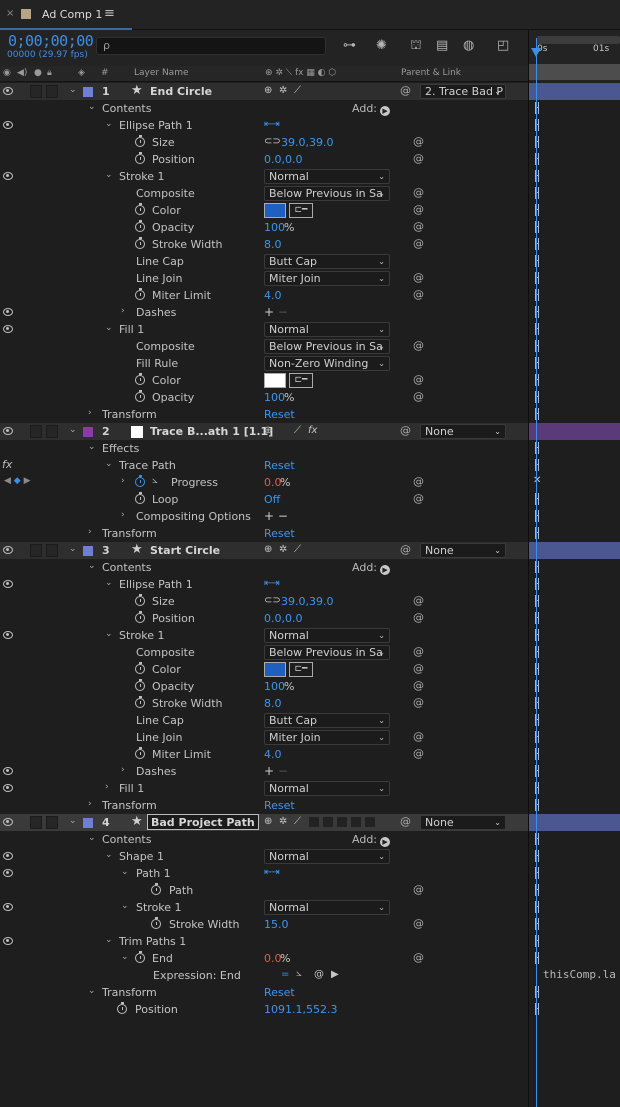 The image size is (620, 1107). I want to click on collapse-switch-icon: ✲, so click(283, 90).